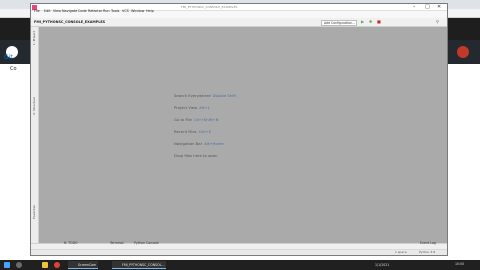  I want to click on menu-vcs: VCS, so click(125, 11).